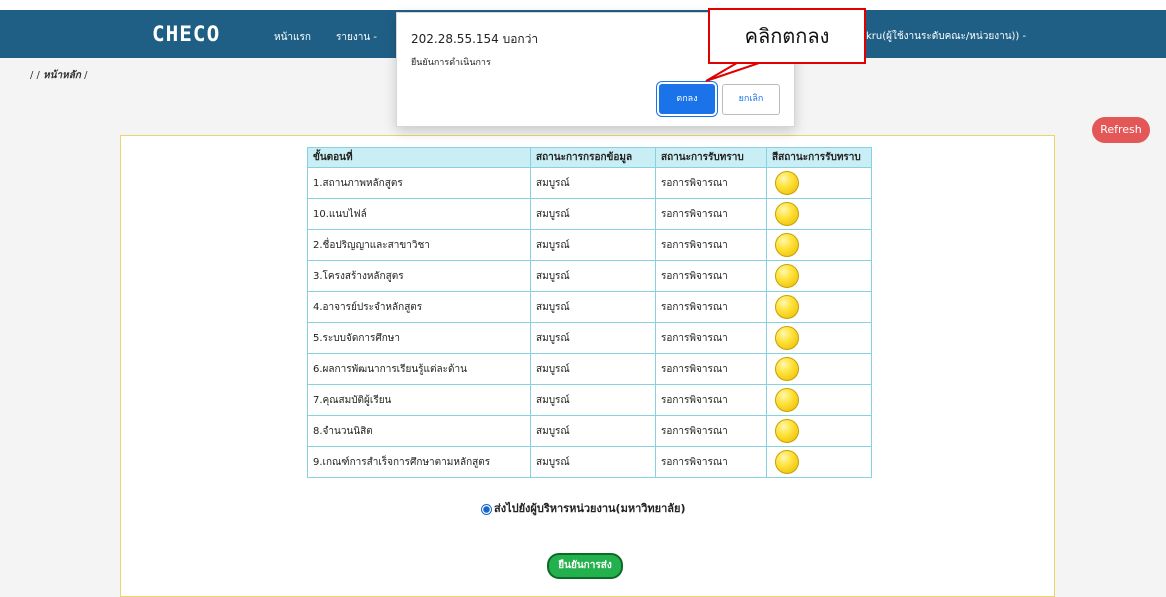 This screenshot has width=1166, height=597. I want to click on nav-report-menu: รายงาน -, so click(356, 37).